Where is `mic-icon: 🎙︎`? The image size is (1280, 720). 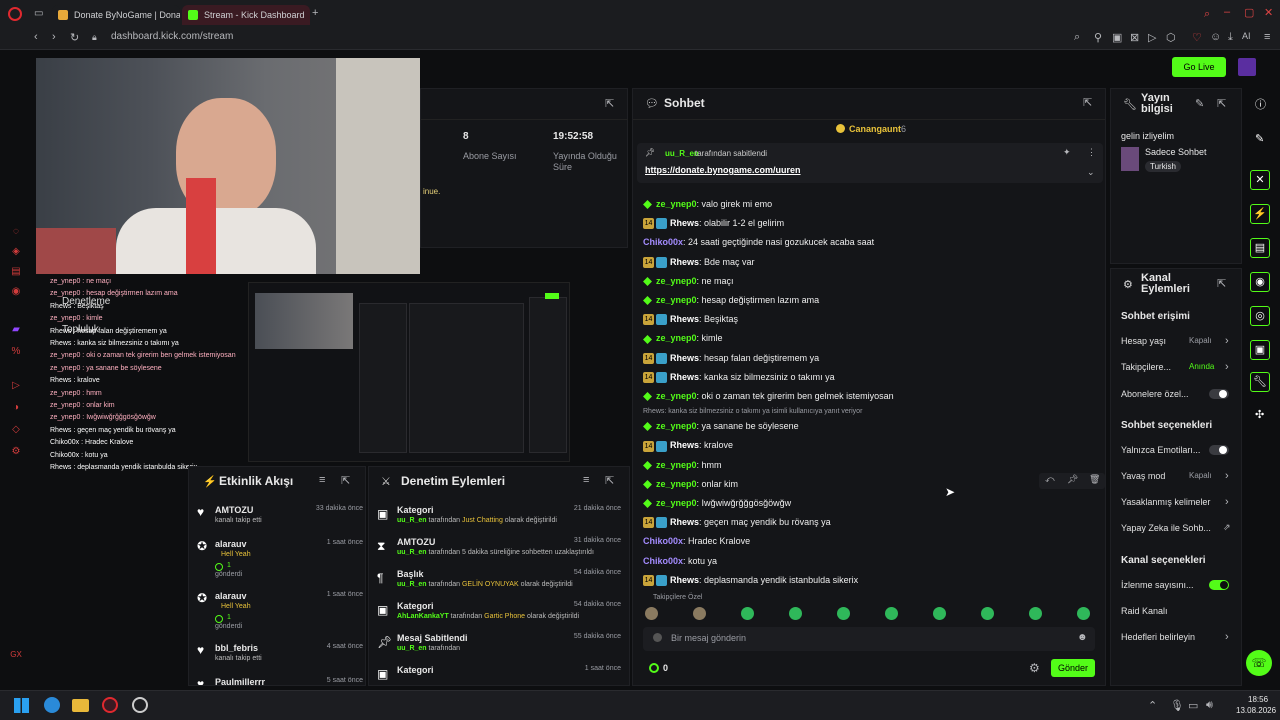 mic-icon: 🎙︎ is located at coordinates (1177, 705).